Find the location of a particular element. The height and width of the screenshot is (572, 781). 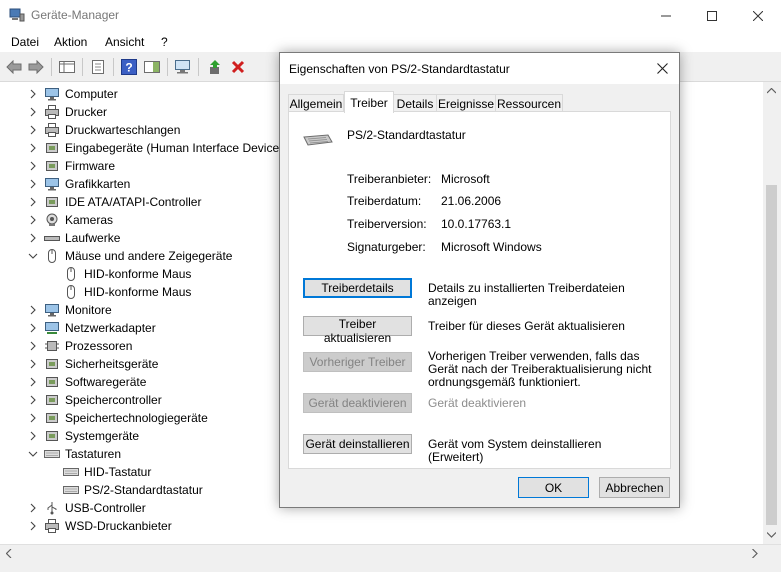

action-pane-icon is located at coordinates (152, 67).